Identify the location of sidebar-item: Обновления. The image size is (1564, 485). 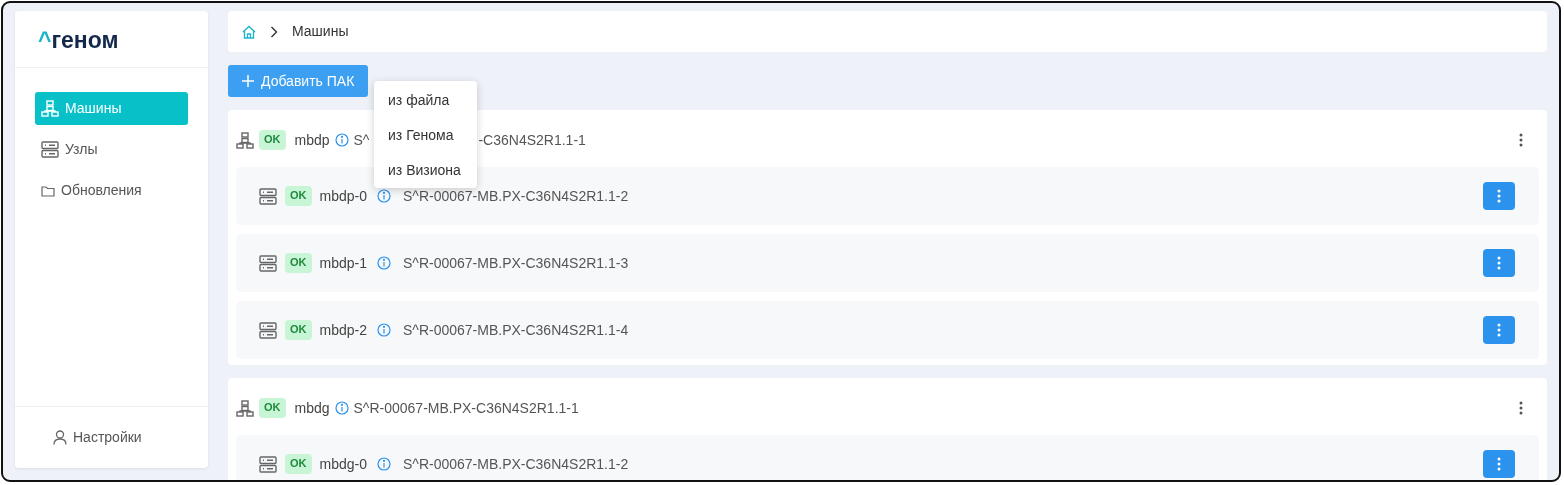
(111, 190).